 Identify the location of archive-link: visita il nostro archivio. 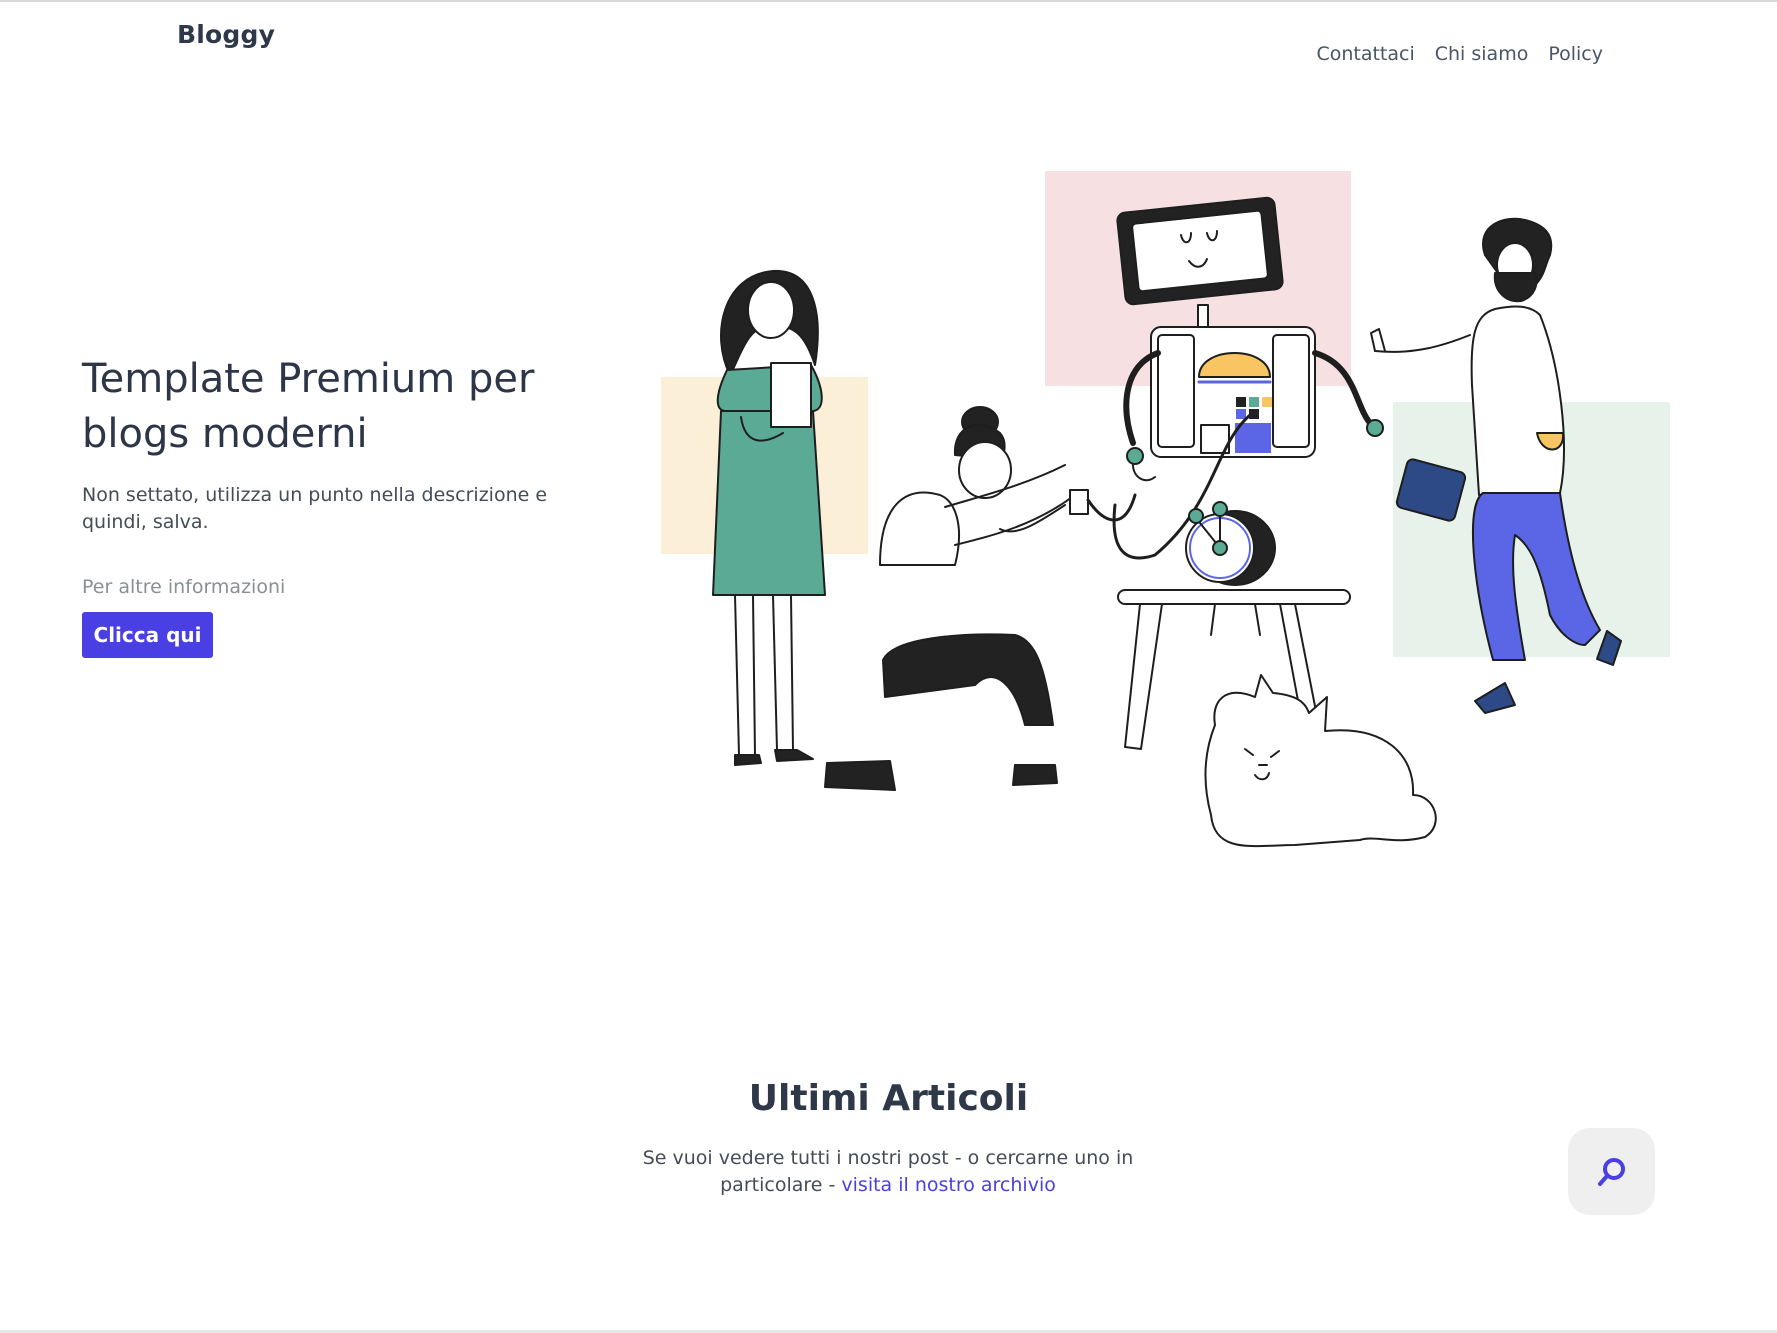
(948, 1185).